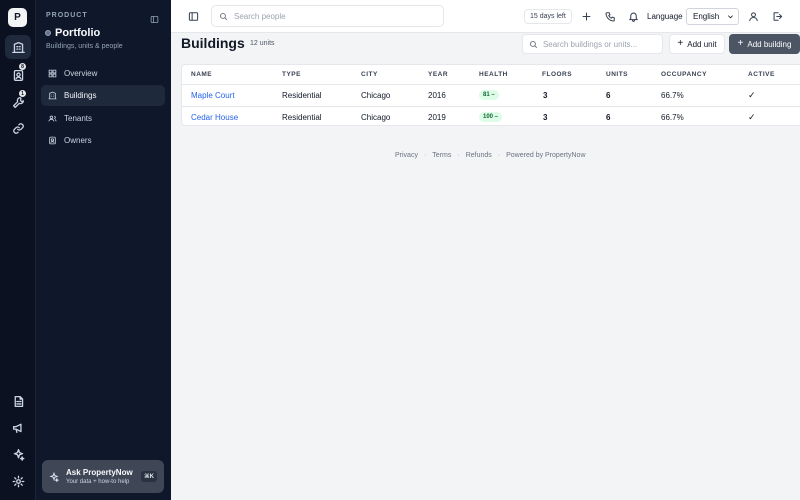 The height and width of the screenshot is (500, 800). Describe the element at coordinates (369, 74) in the screenshot. I see `column-header-city: CITY` at that location.